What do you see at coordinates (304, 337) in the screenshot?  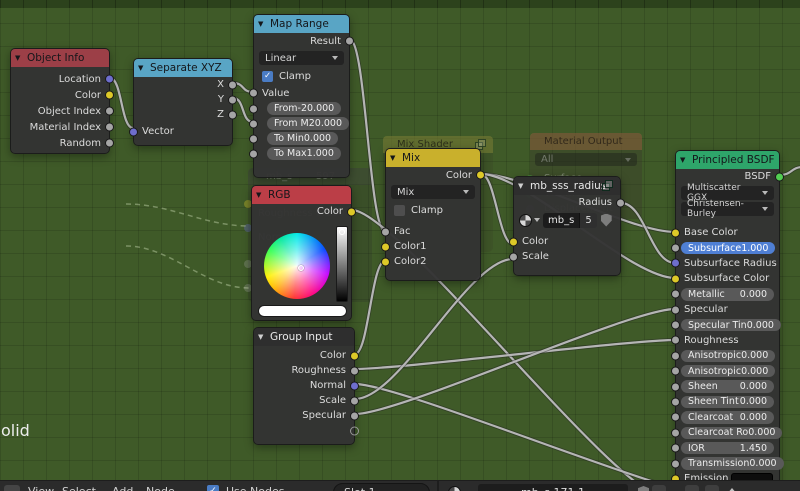 I see `group-input-header: ▼ Group Input` at bounding box center [304, 337].